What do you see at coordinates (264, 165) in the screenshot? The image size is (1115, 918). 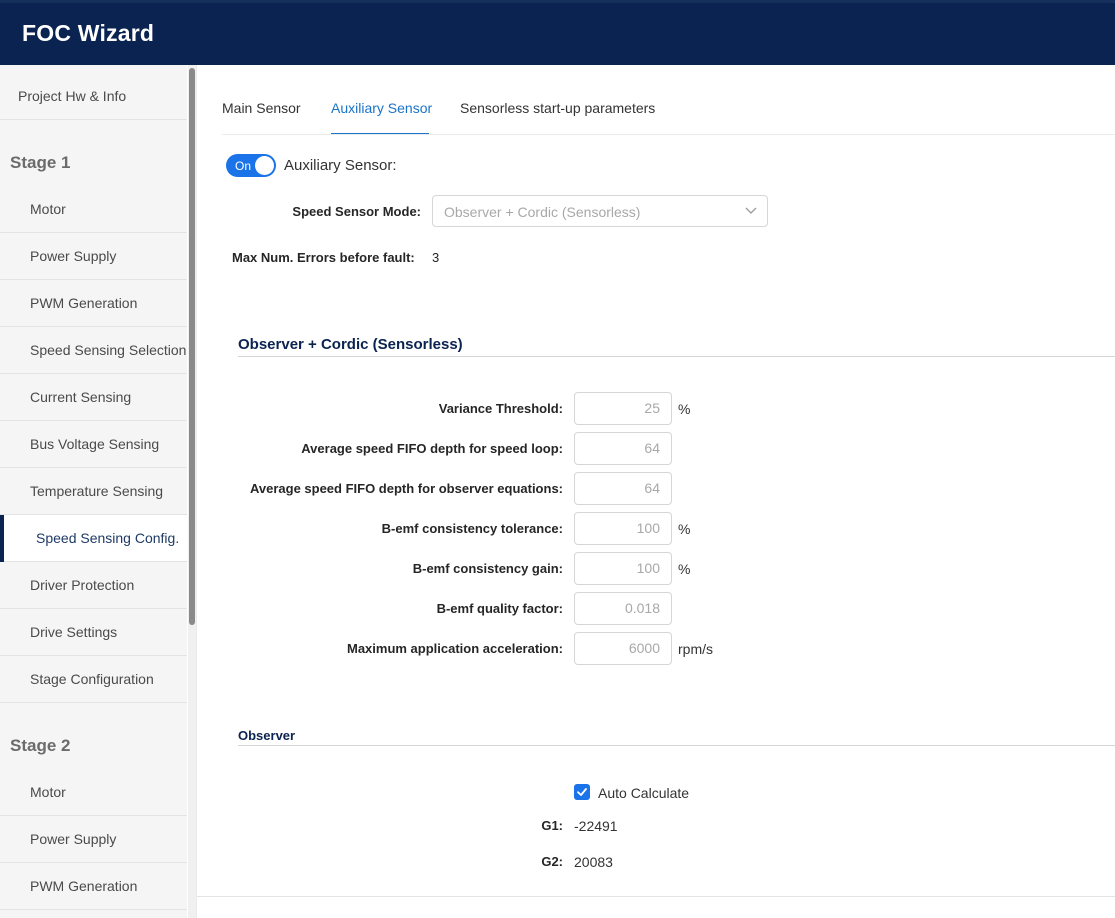 I see `toggle-knob` at bounding box center [264, 165].